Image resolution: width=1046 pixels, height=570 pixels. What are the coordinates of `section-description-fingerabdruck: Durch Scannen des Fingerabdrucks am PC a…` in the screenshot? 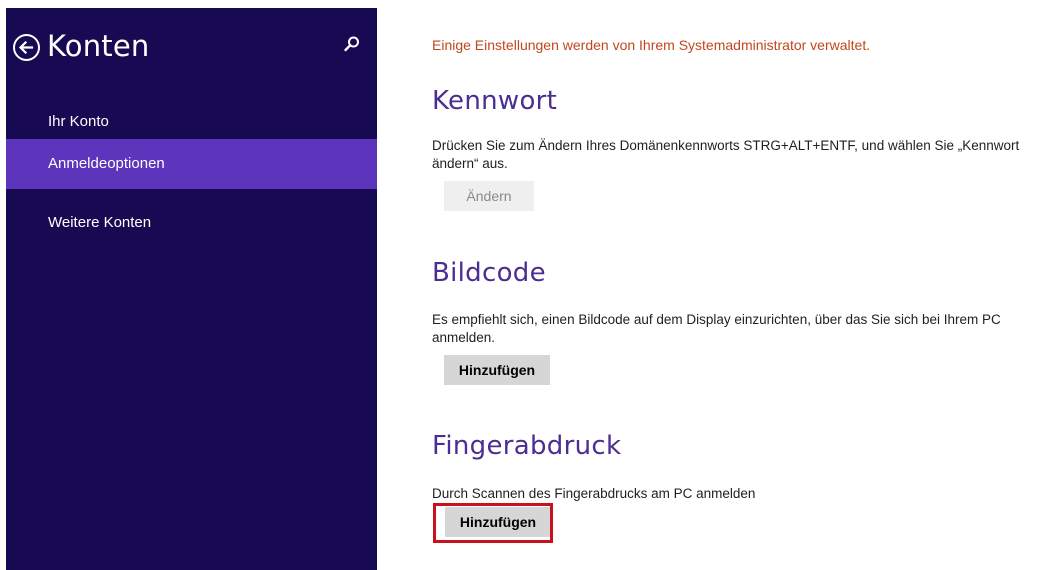 It's located at (594, 493).